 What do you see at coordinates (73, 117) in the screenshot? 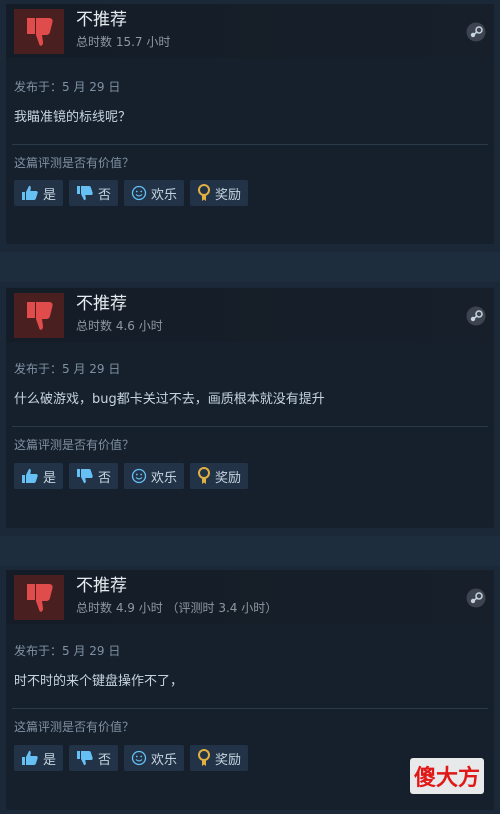
I see `review-text: 我瞄准镜的标线呢？` at bounding box center [73, 117].